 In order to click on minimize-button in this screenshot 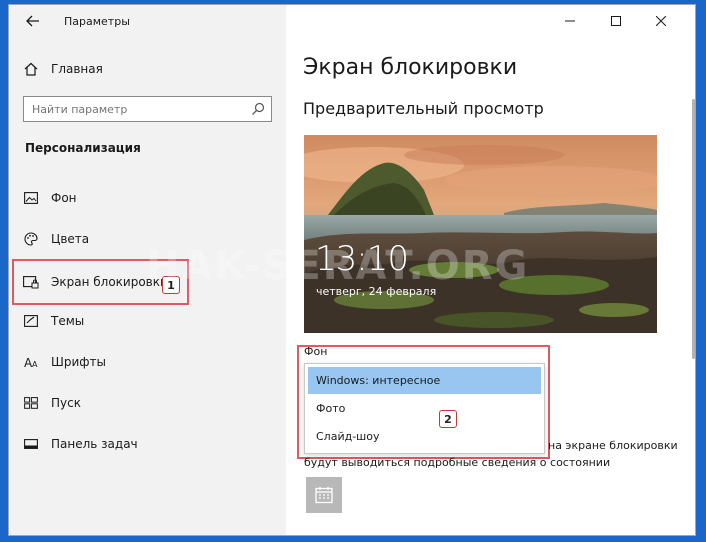, I will do `click(570, 21)`.